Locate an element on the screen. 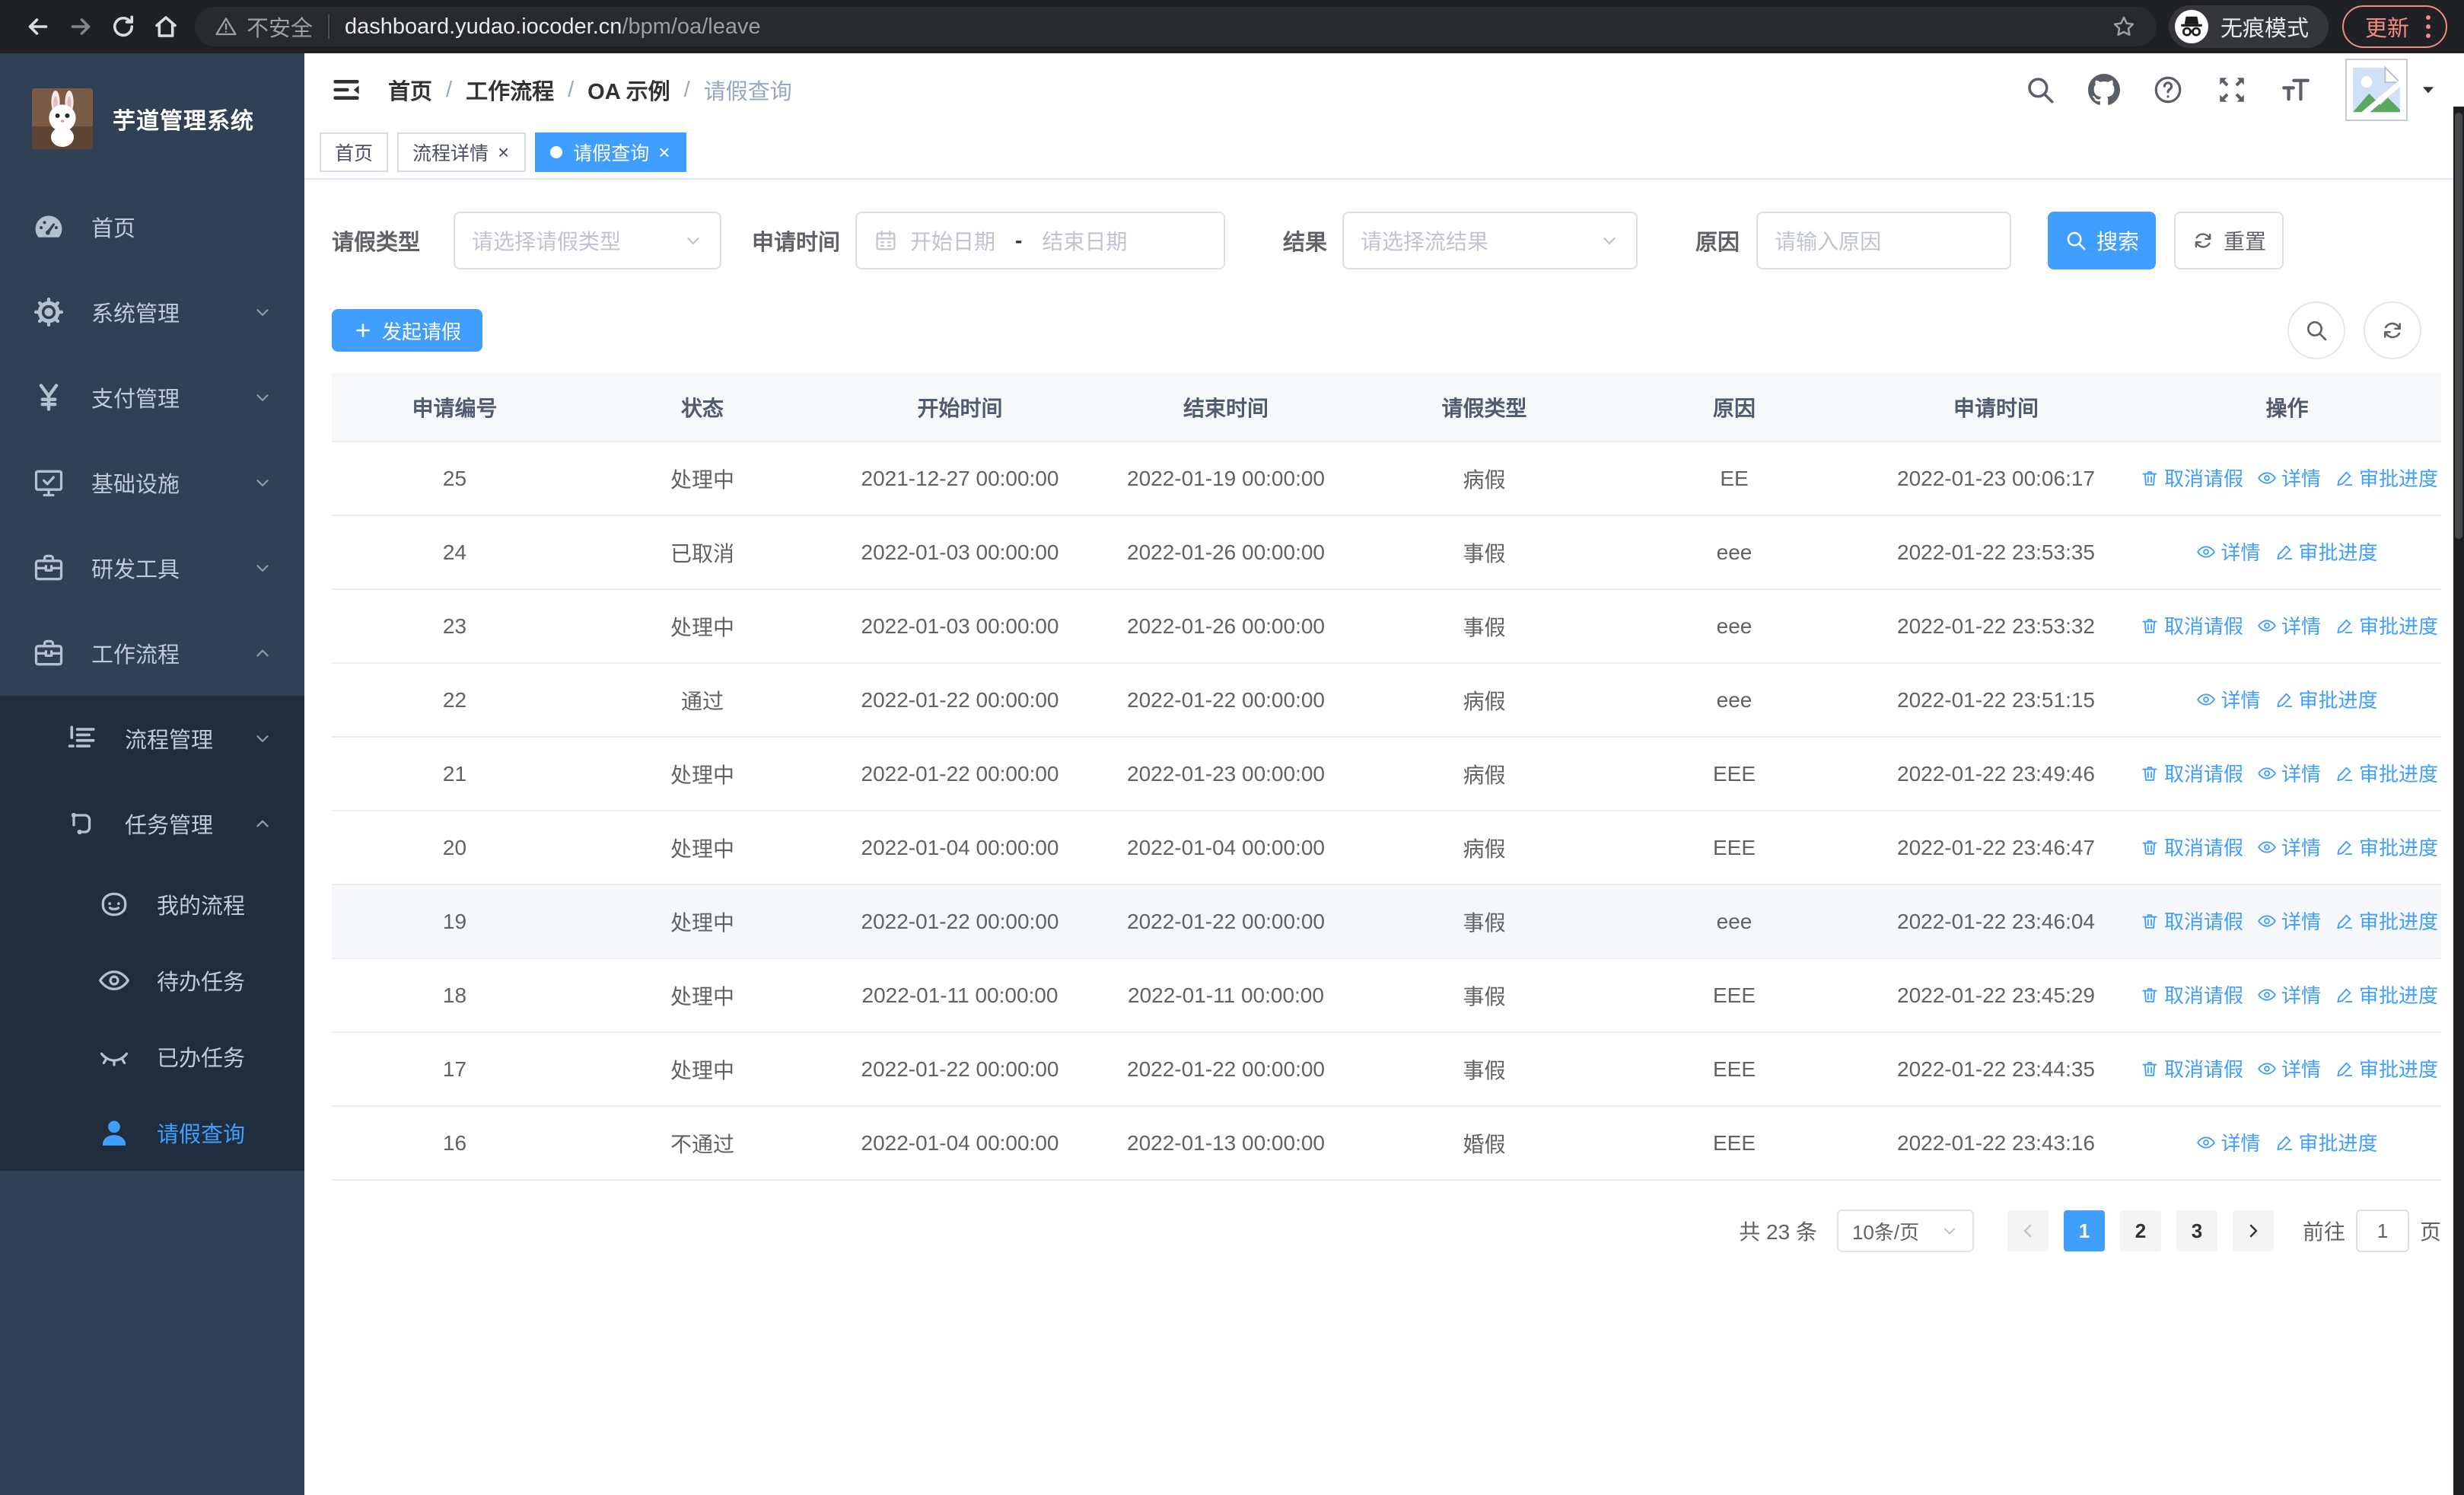 Image resolution: width=2464 pixels, height=1495 pixels. sidebar-logo: 芋道管理系统 is located at coordinates (152, 119).